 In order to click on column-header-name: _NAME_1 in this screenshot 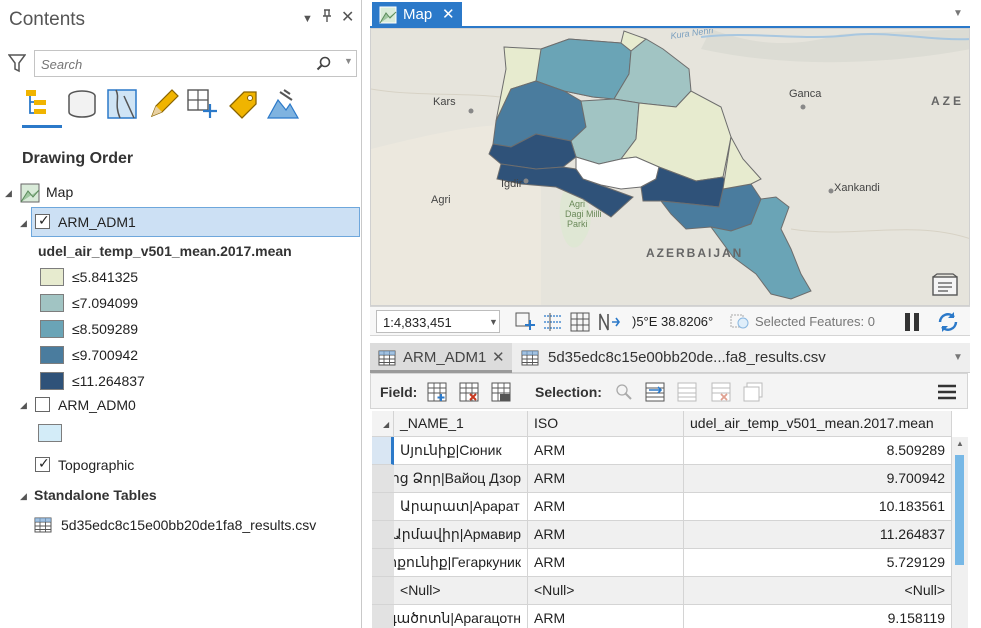, I will do `click(461, 424)`.